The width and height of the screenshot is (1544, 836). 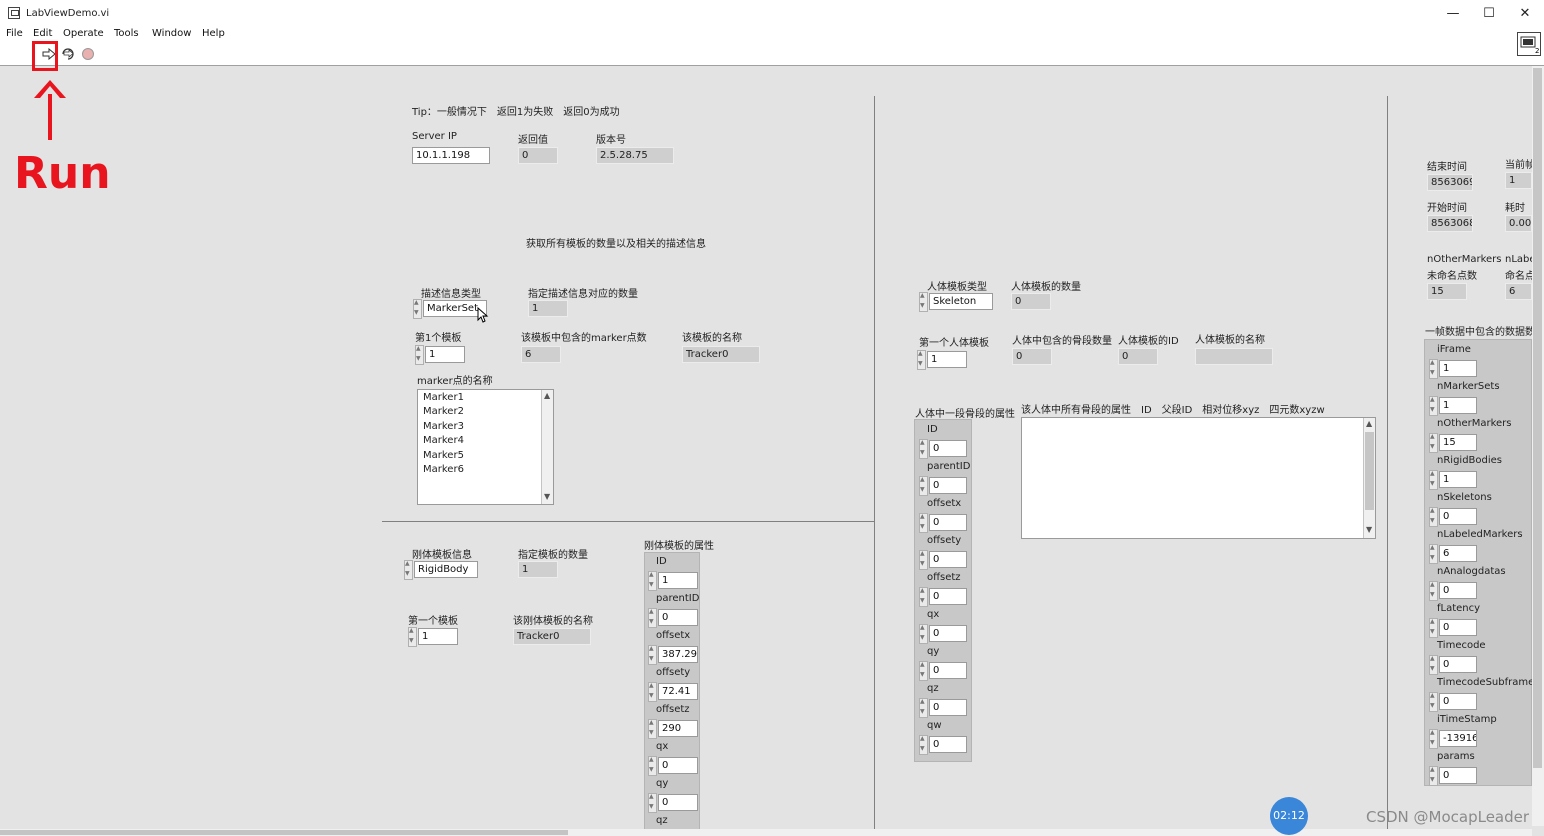 What do you see at coordinates (417, 309) in the screenshot?
I see `desc-type-stepper` at bounding box center [417, 309].